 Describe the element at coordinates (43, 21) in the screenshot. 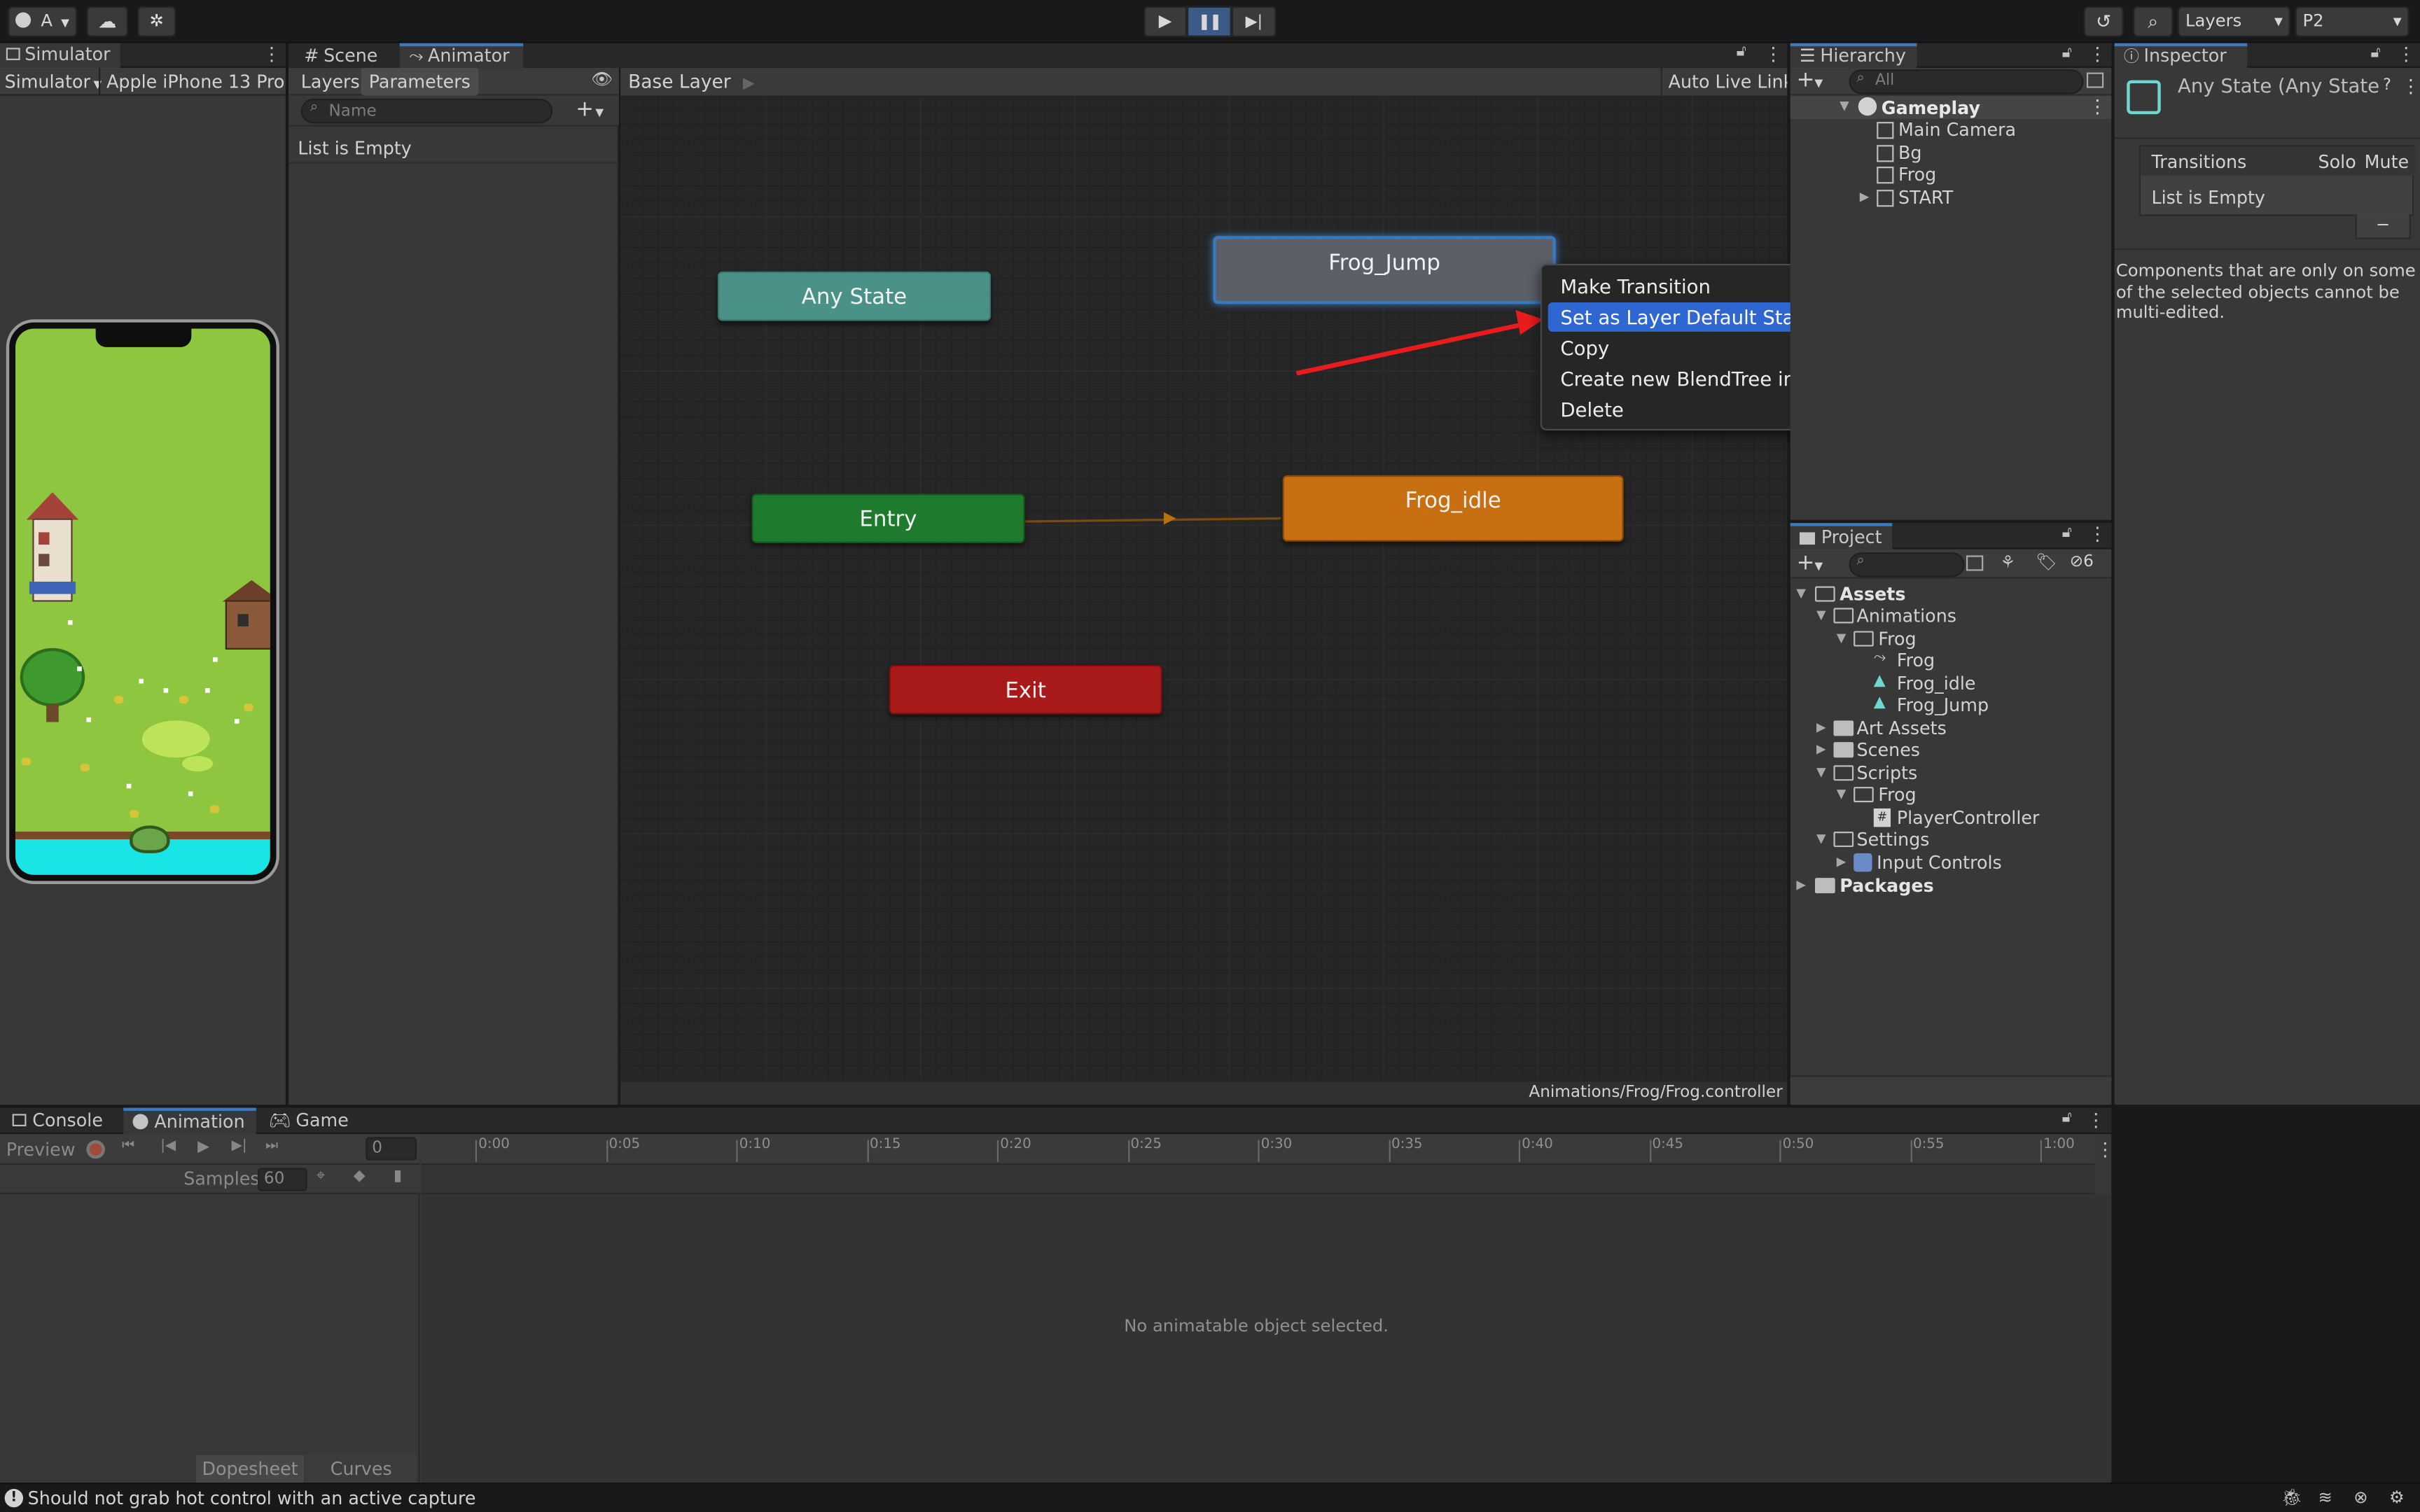

I see `account-dropdown: A ▼` at that location.